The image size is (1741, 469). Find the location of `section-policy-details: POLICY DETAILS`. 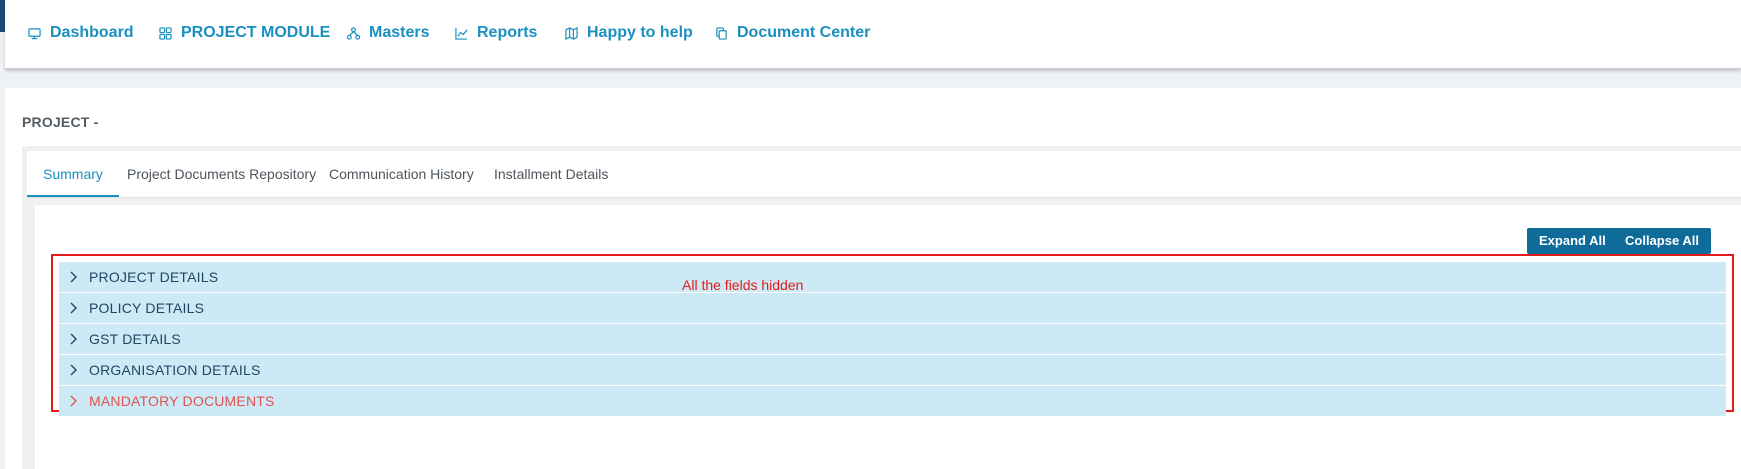

section-policy-details: POLICY DETAILS is located at coordinates (892, 308).